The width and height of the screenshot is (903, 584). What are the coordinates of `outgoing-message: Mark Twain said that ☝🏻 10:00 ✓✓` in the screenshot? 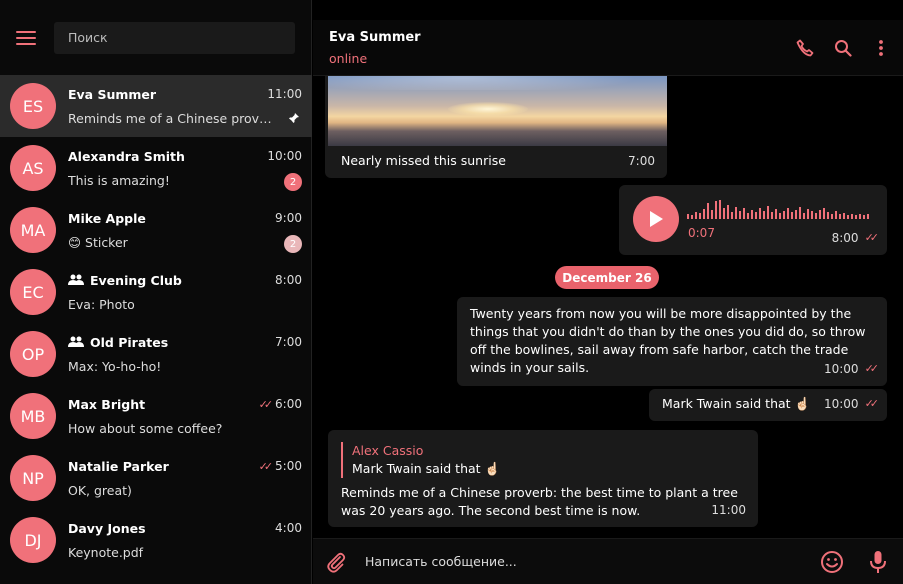 It's located at (768, 405).